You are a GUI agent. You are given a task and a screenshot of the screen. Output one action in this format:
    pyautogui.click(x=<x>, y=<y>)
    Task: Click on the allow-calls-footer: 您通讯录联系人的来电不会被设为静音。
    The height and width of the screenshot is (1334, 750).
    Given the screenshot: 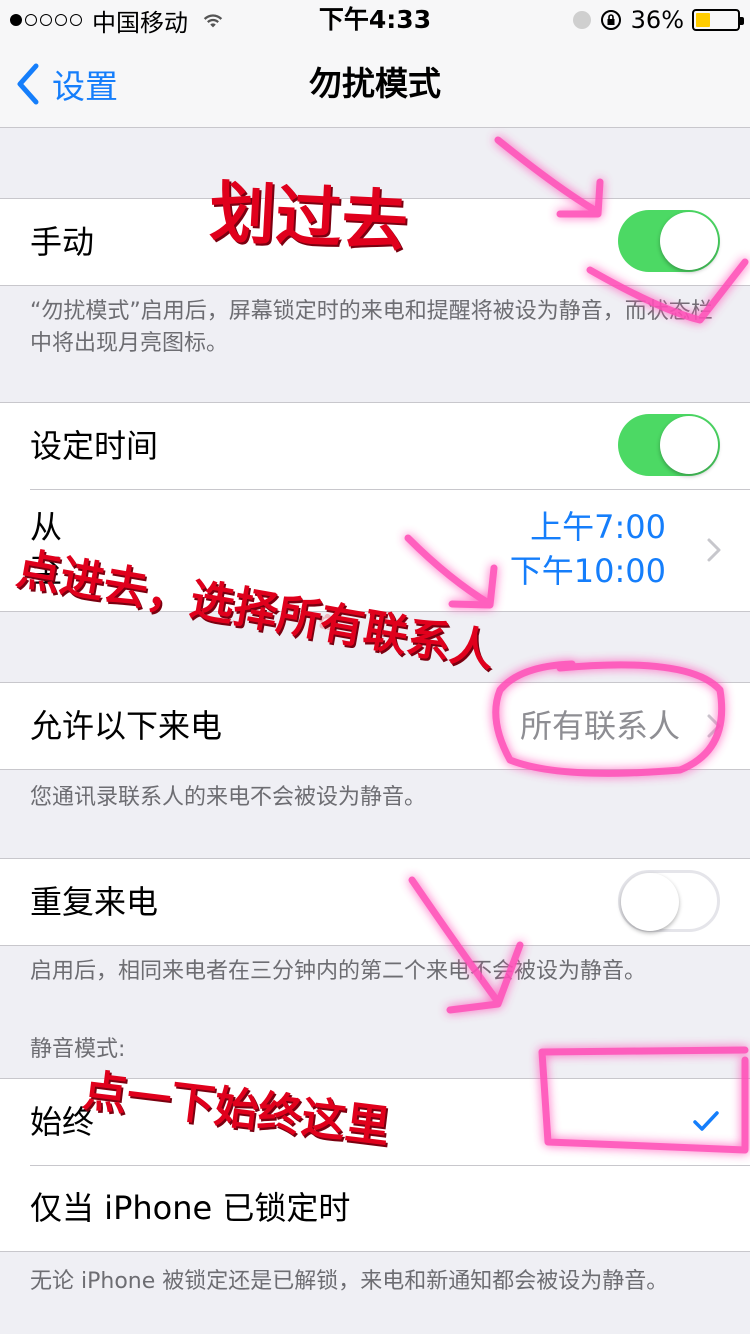 What is the action you would take?
    pyautogui.click(x=228, y=797)
    